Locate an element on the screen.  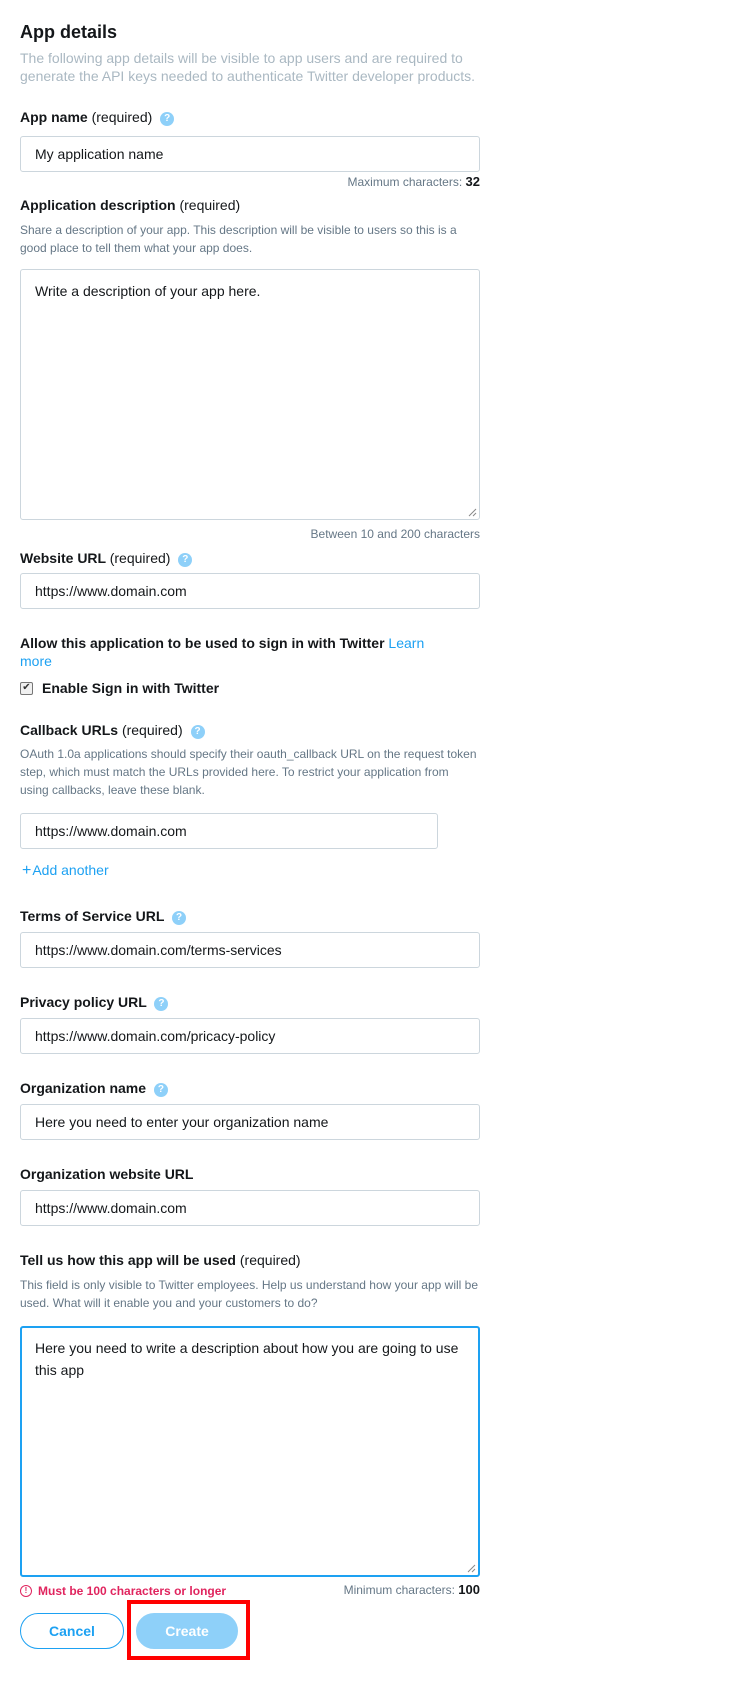
sign-in-checkbox-label: Enable Sign in with Twitter is located at coordinates (130, 688).